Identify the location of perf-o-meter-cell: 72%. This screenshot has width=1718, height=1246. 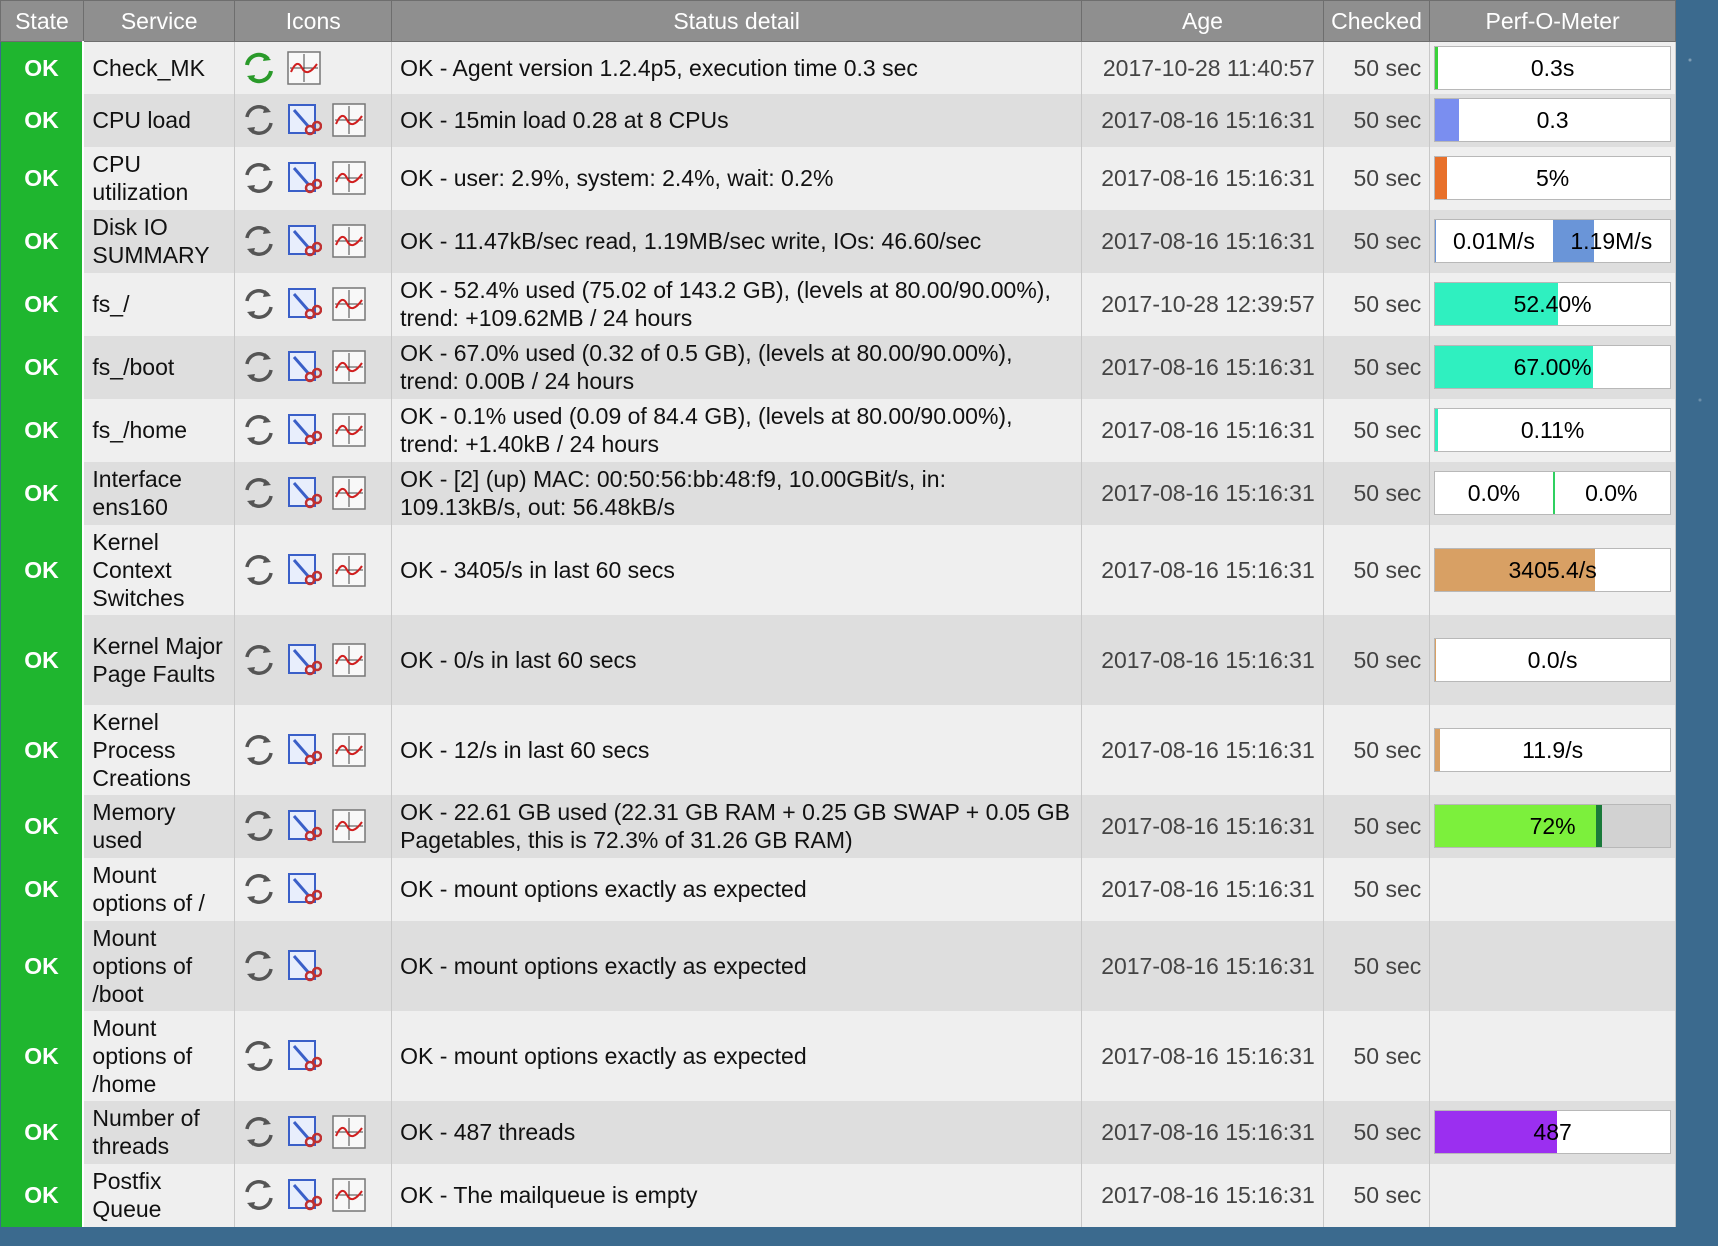
(1552, 826).